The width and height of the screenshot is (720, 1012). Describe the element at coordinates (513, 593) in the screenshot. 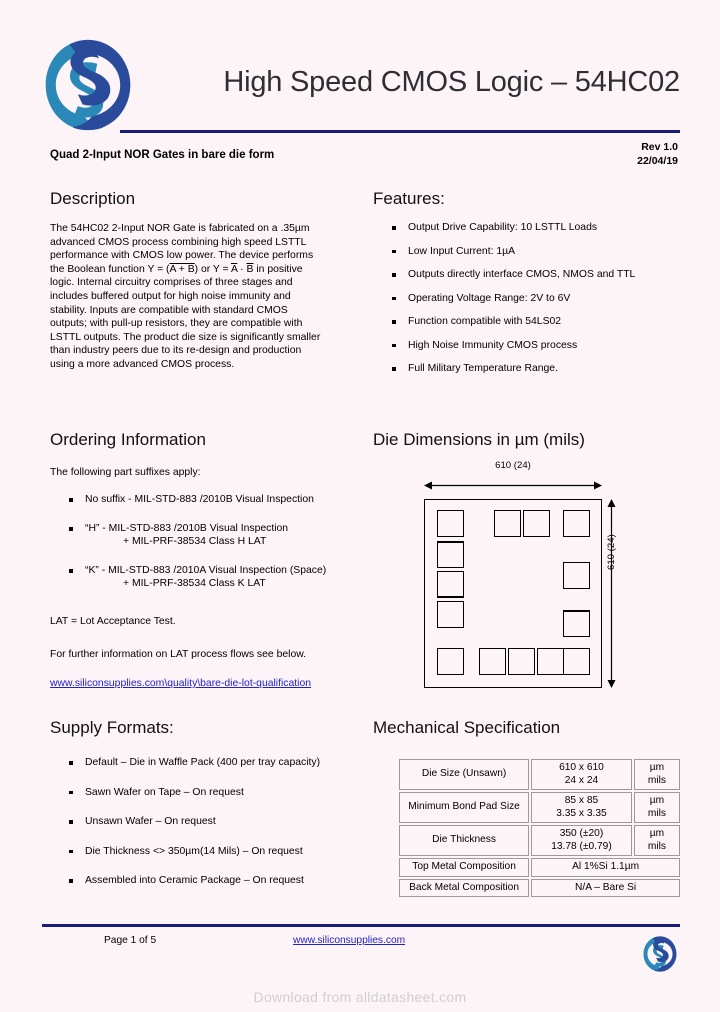

I see `die-outline` at that location.